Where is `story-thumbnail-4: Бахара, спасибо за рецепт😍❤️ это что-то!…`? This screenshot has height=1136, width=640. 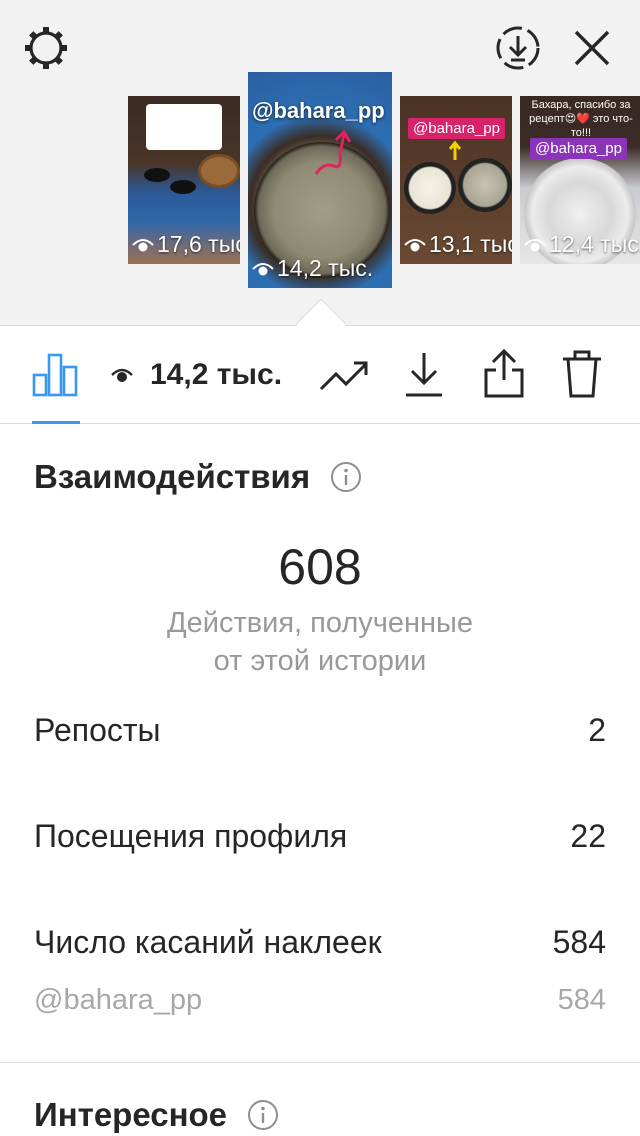 story-thumbnail-4: Бахара, спасибо за рецепт😍❤️ это что-то!… is located at coordinates (580, 180).